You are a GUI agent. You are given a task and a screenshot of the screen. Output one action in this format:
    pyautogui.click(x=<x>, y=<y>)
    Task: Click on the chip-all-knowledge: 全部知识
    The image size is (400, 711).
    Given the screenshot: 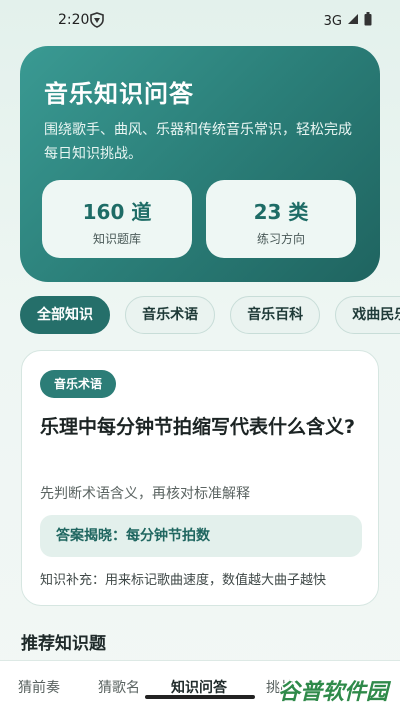 What is the action you would take?
    pyautogui.click(x=65, y=315)
    